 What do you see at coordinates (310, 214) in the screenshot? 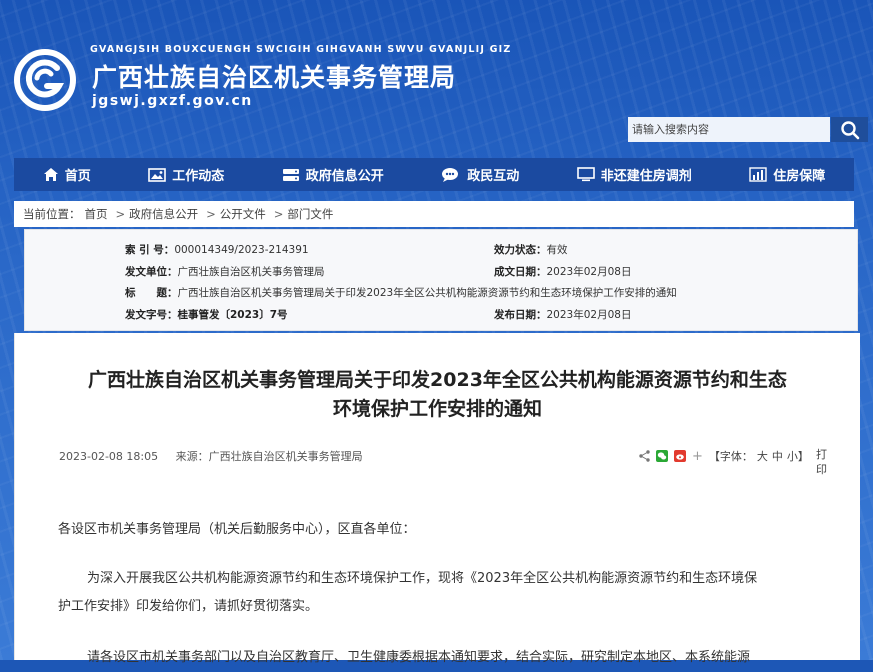
I see `breadcrumb-link-dept-files: 部门文件` at bounding box center [310, 214].